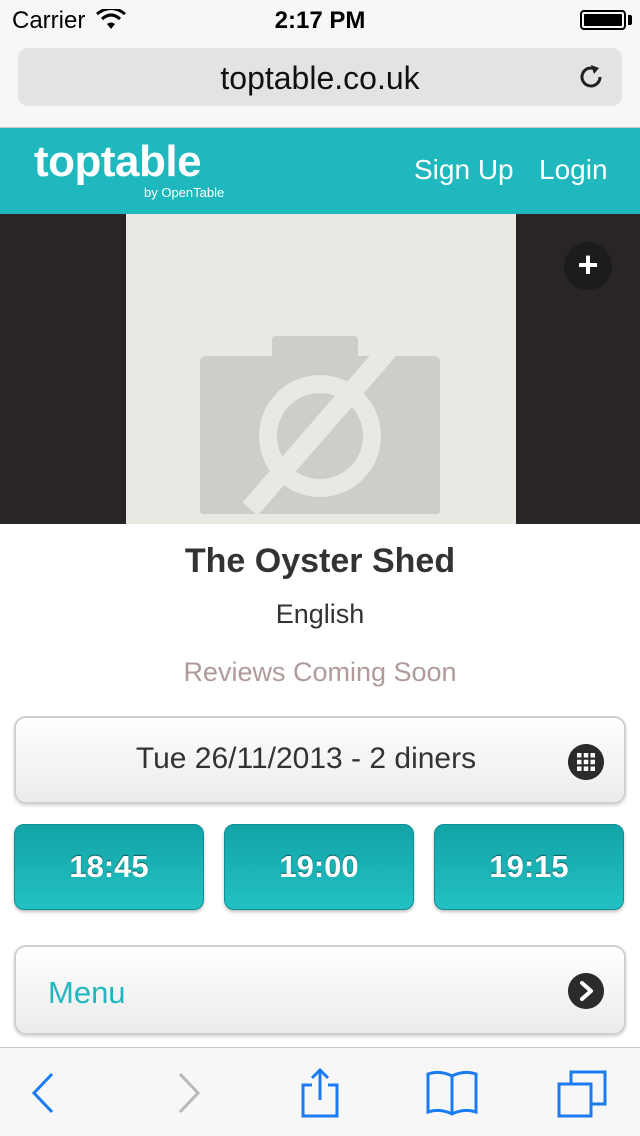 The height and width of the screenshot is (1136, 640). Describe the element at coordinates (87, 992) in the screenshot. I see `menu-label: Menu` at that location.